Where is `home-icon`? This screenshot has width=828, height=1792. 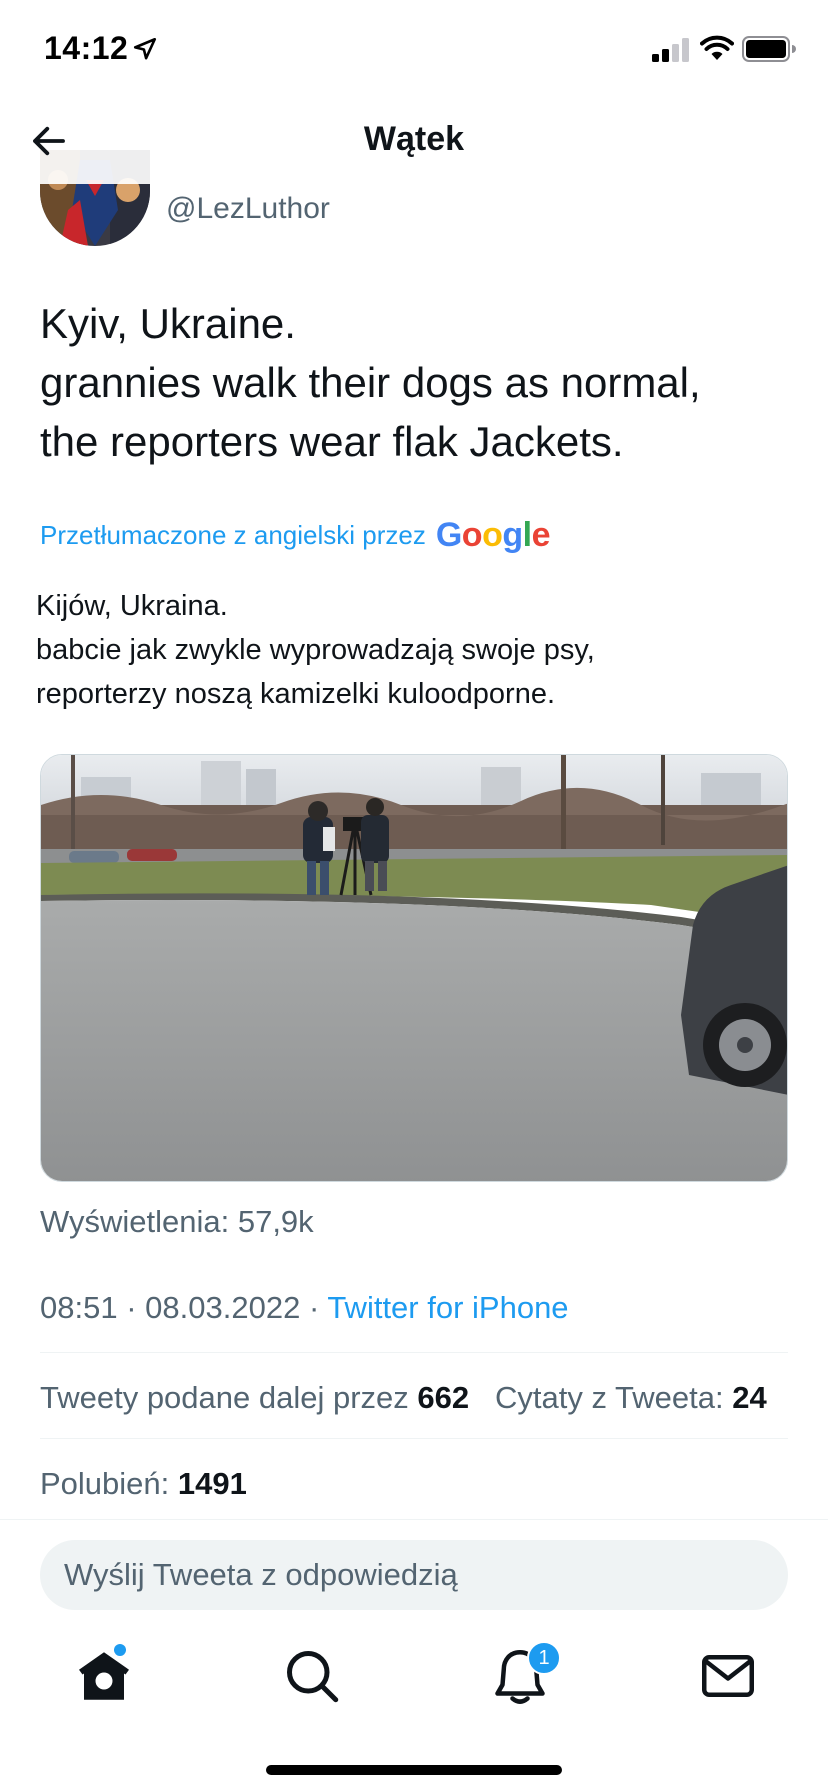
home-icon is located at coordinates (104, 1676).